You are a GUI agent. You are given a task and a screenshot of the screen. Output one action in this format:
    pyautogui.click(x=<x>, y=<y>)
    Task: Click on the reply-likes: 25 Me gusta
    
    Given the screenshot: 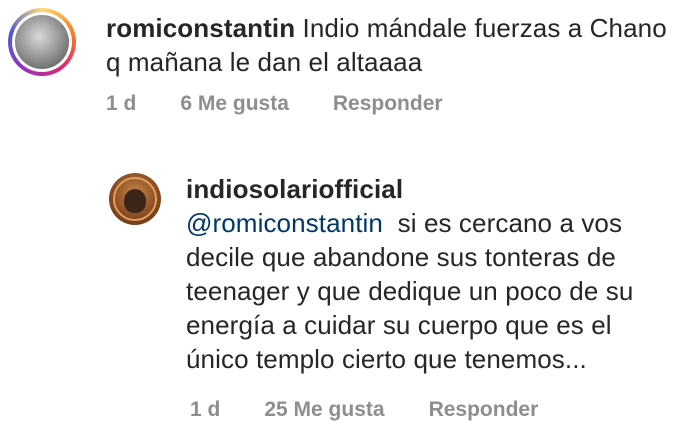 What is the action you would take?
    pyautogui.click(x=324, y=410)
    